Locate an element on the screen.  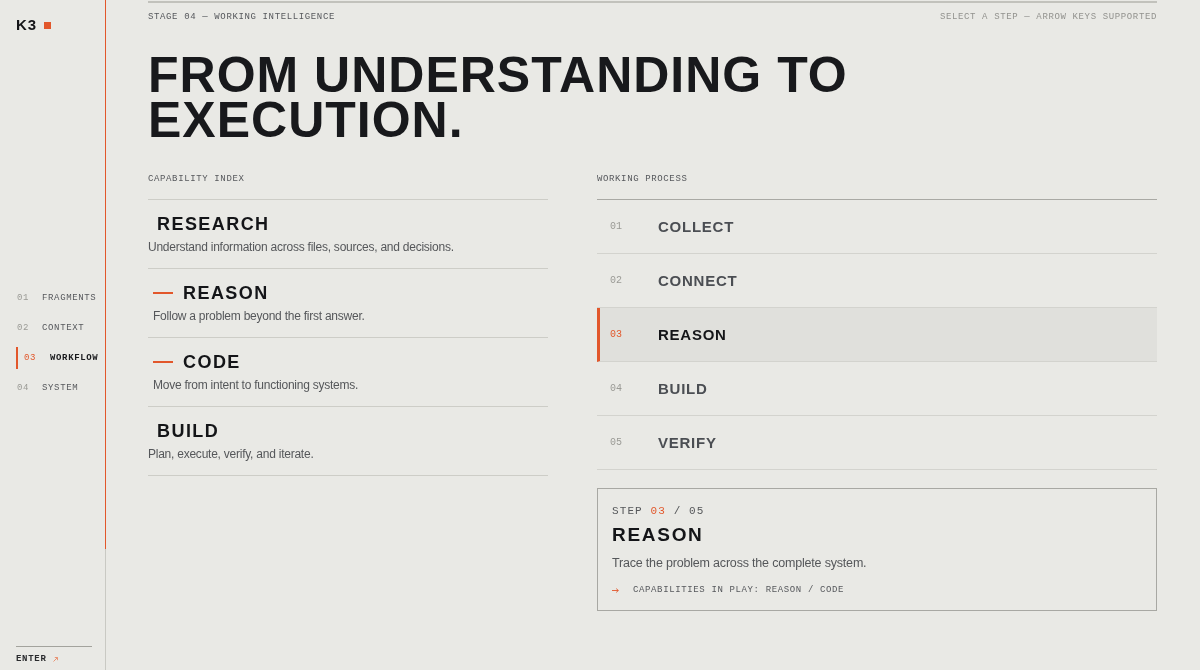
arrow-right-icon is located at coordinates (615, 590).